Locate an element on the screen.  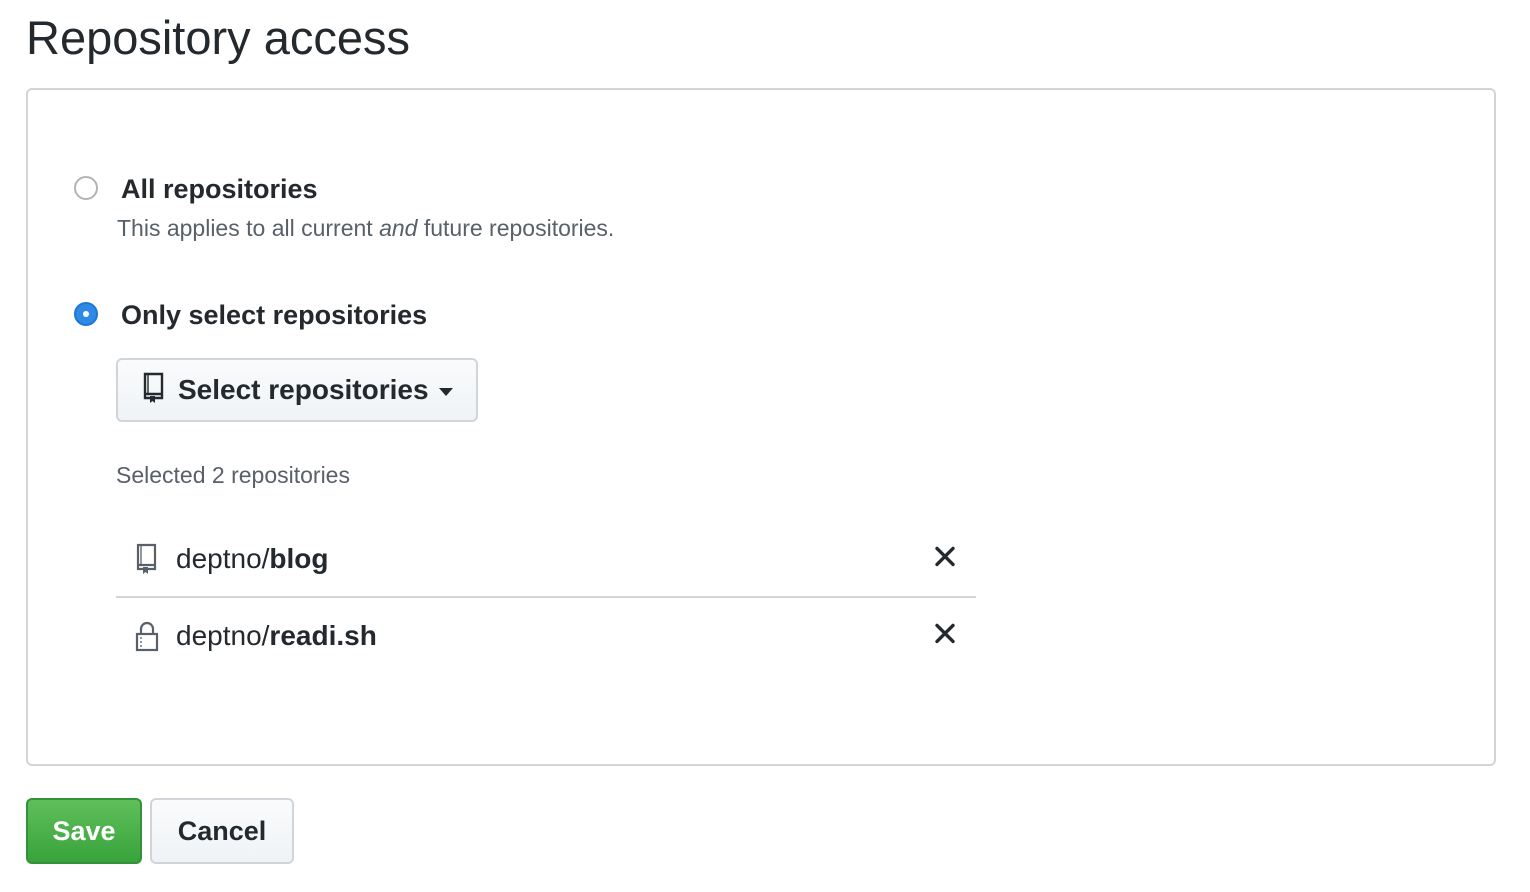
repository-short-name: readi.sh is located at coordinates (323, 635).